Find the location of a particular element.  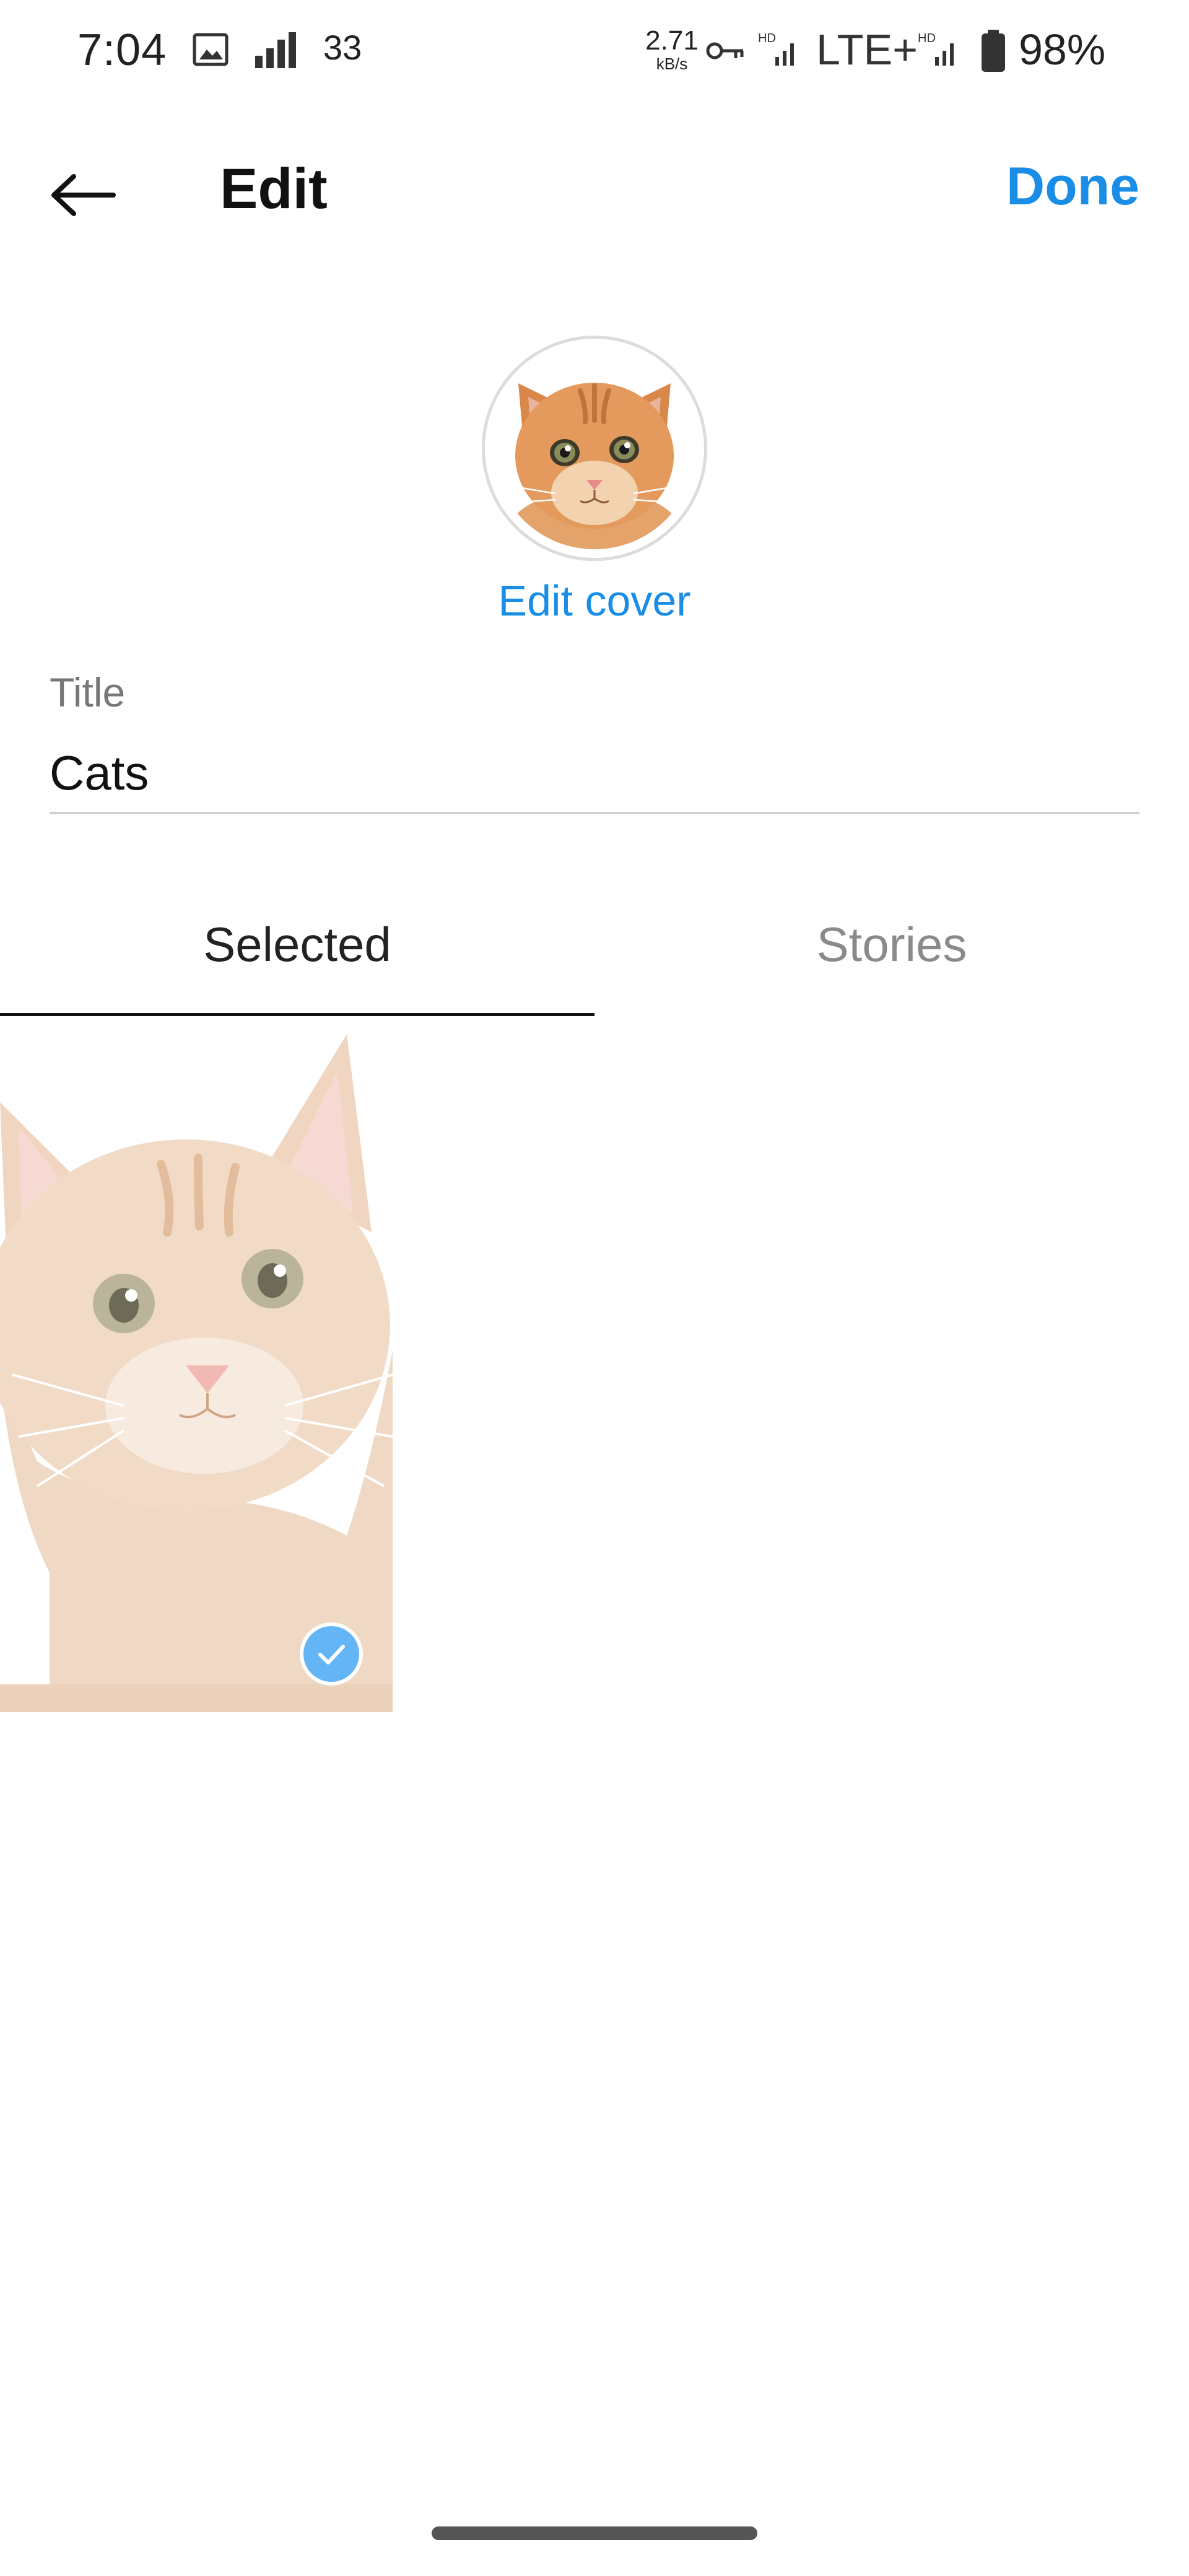

back-button is located at coordinates (83, 195).